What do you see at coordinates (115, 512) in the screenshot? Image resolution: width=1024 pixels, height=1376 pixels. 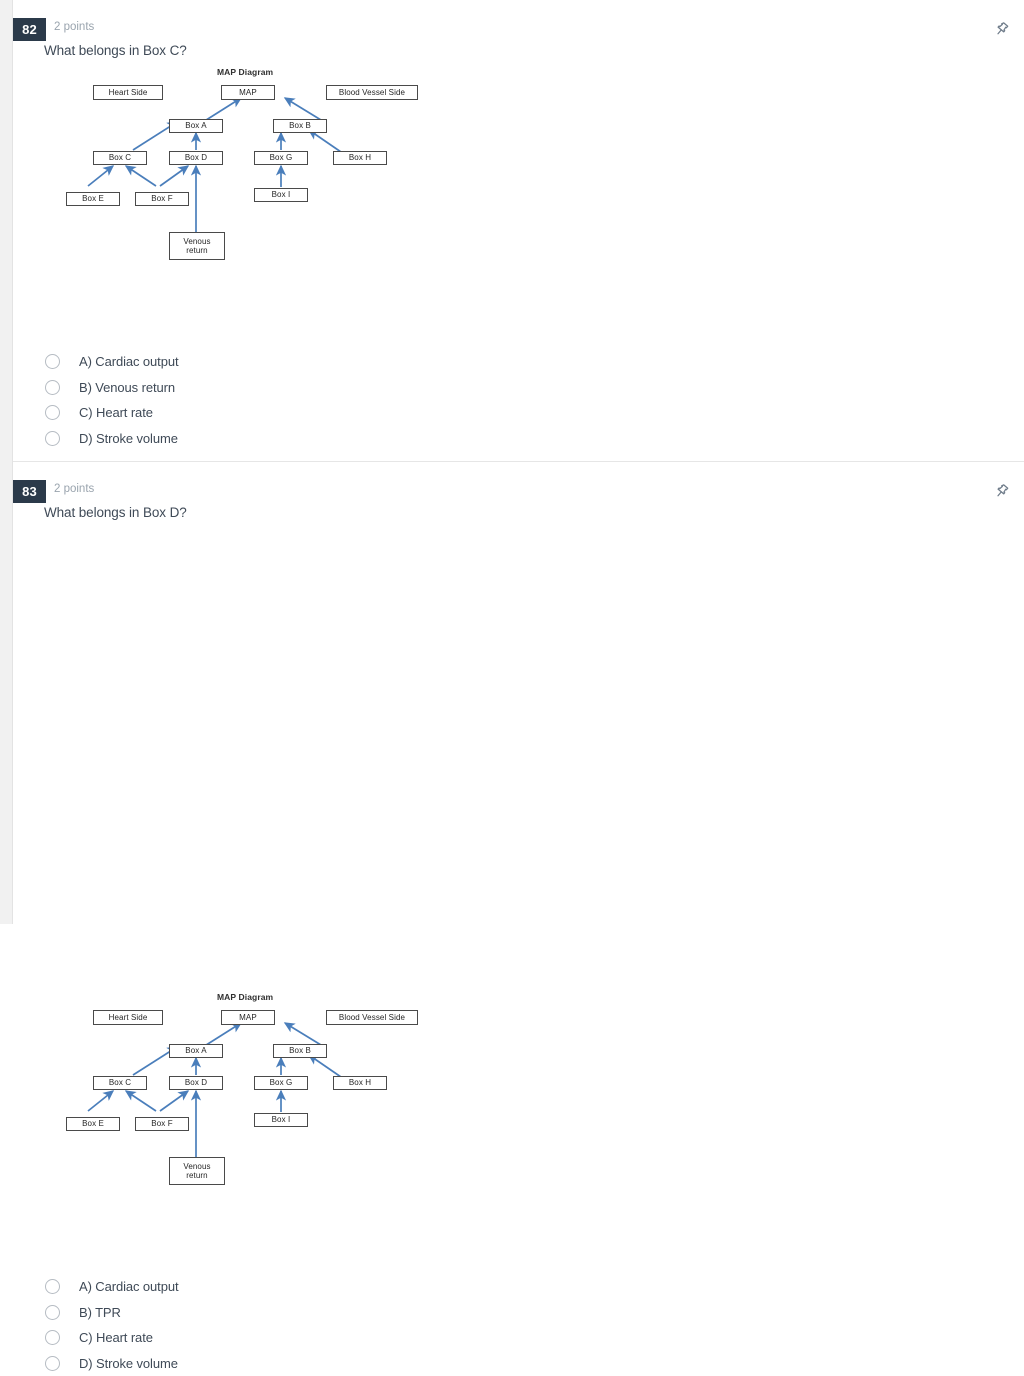 I see `question-title: What belongs in Box D?` at bounding box center [115, 512].